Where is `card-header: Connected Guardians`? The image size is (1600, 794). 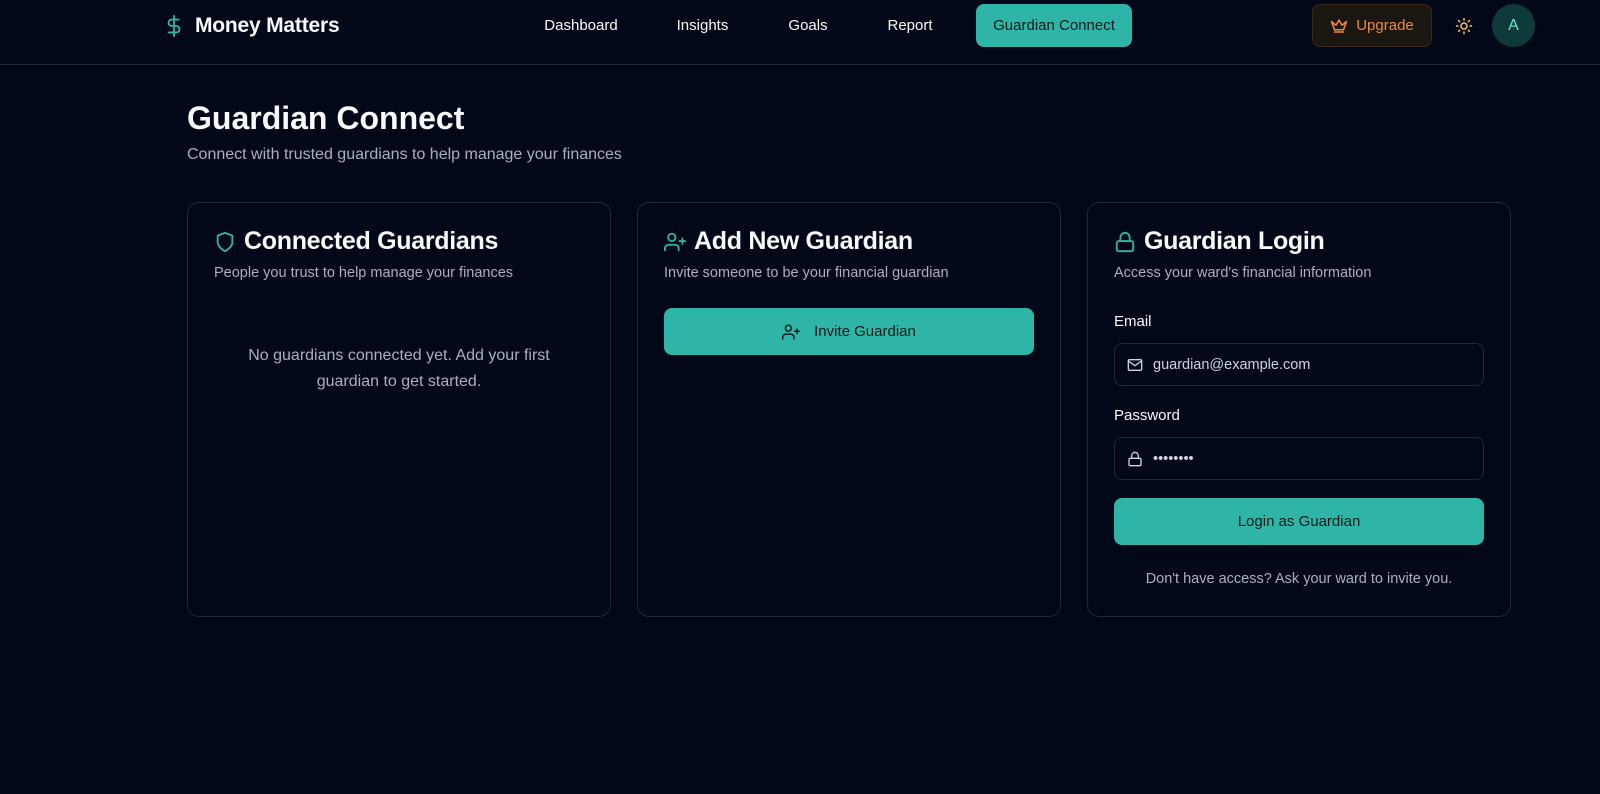
card-header: Connected Guardians is located at coordinates (356, 241).